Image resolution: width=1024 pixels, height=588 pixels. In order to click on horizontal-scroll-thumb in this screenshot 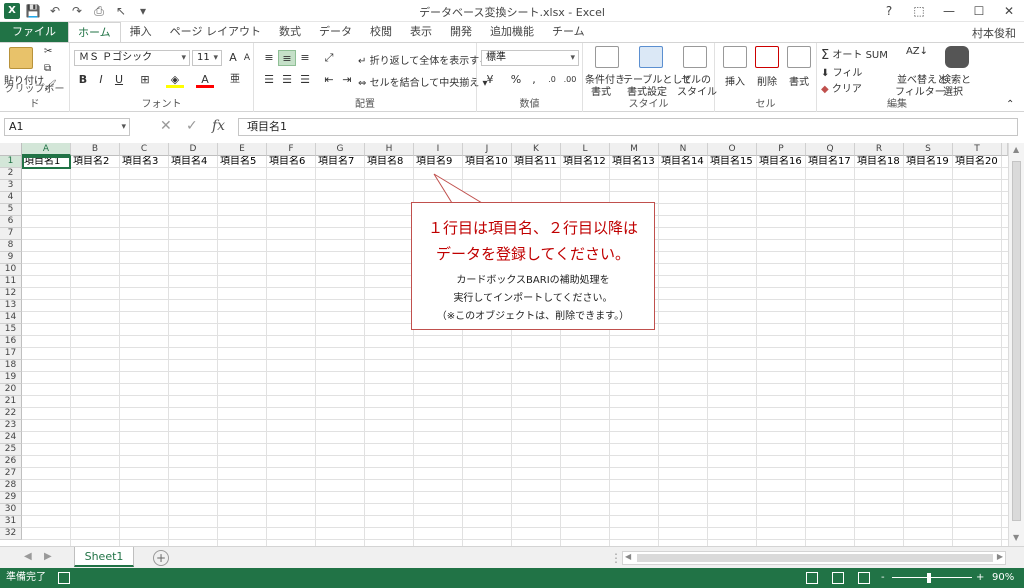, I will do `click(815, 558)`.